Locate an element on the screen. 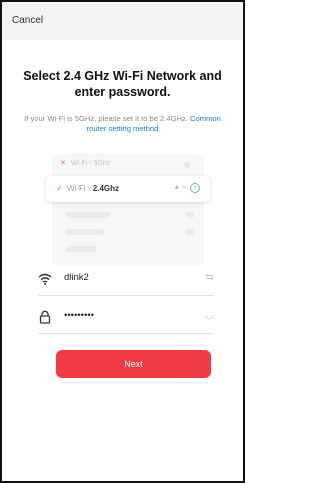 This screenshot has height=483, width=320. top-bar: Cancel is located at coordinates (122, 21).